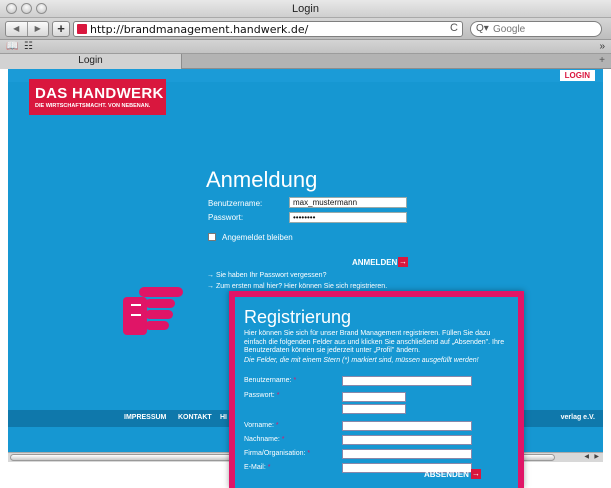  What do you see at coordinates (374, 397) in the screenshot?
I see `reg-password-input` at bounding box center [374, 397].